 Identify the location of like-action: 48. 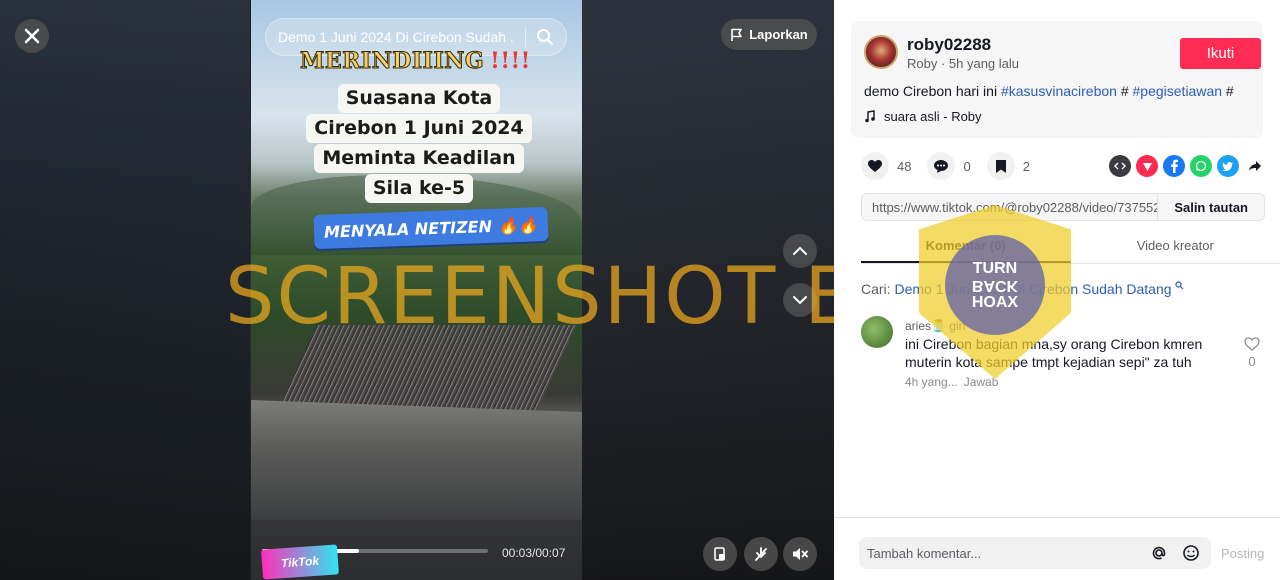
(886, 166).